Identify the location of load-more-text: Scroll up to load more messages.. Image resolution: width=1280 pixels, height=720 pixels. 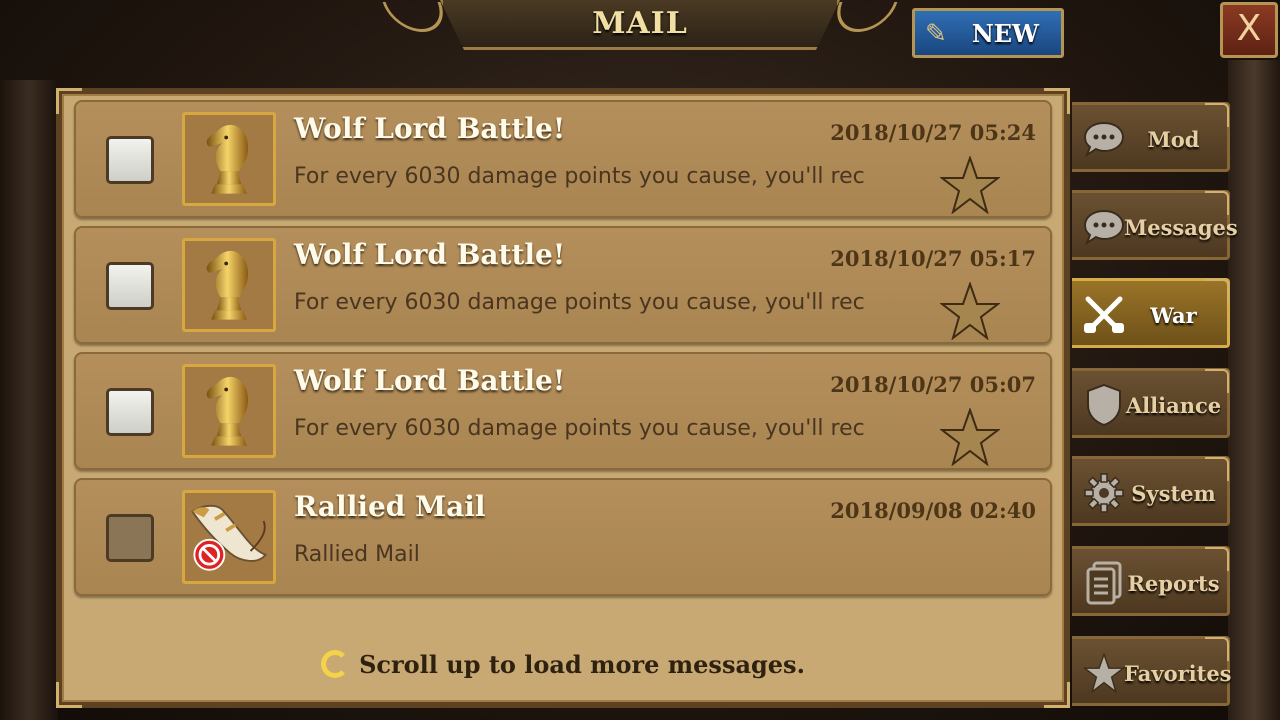
(582, 664).